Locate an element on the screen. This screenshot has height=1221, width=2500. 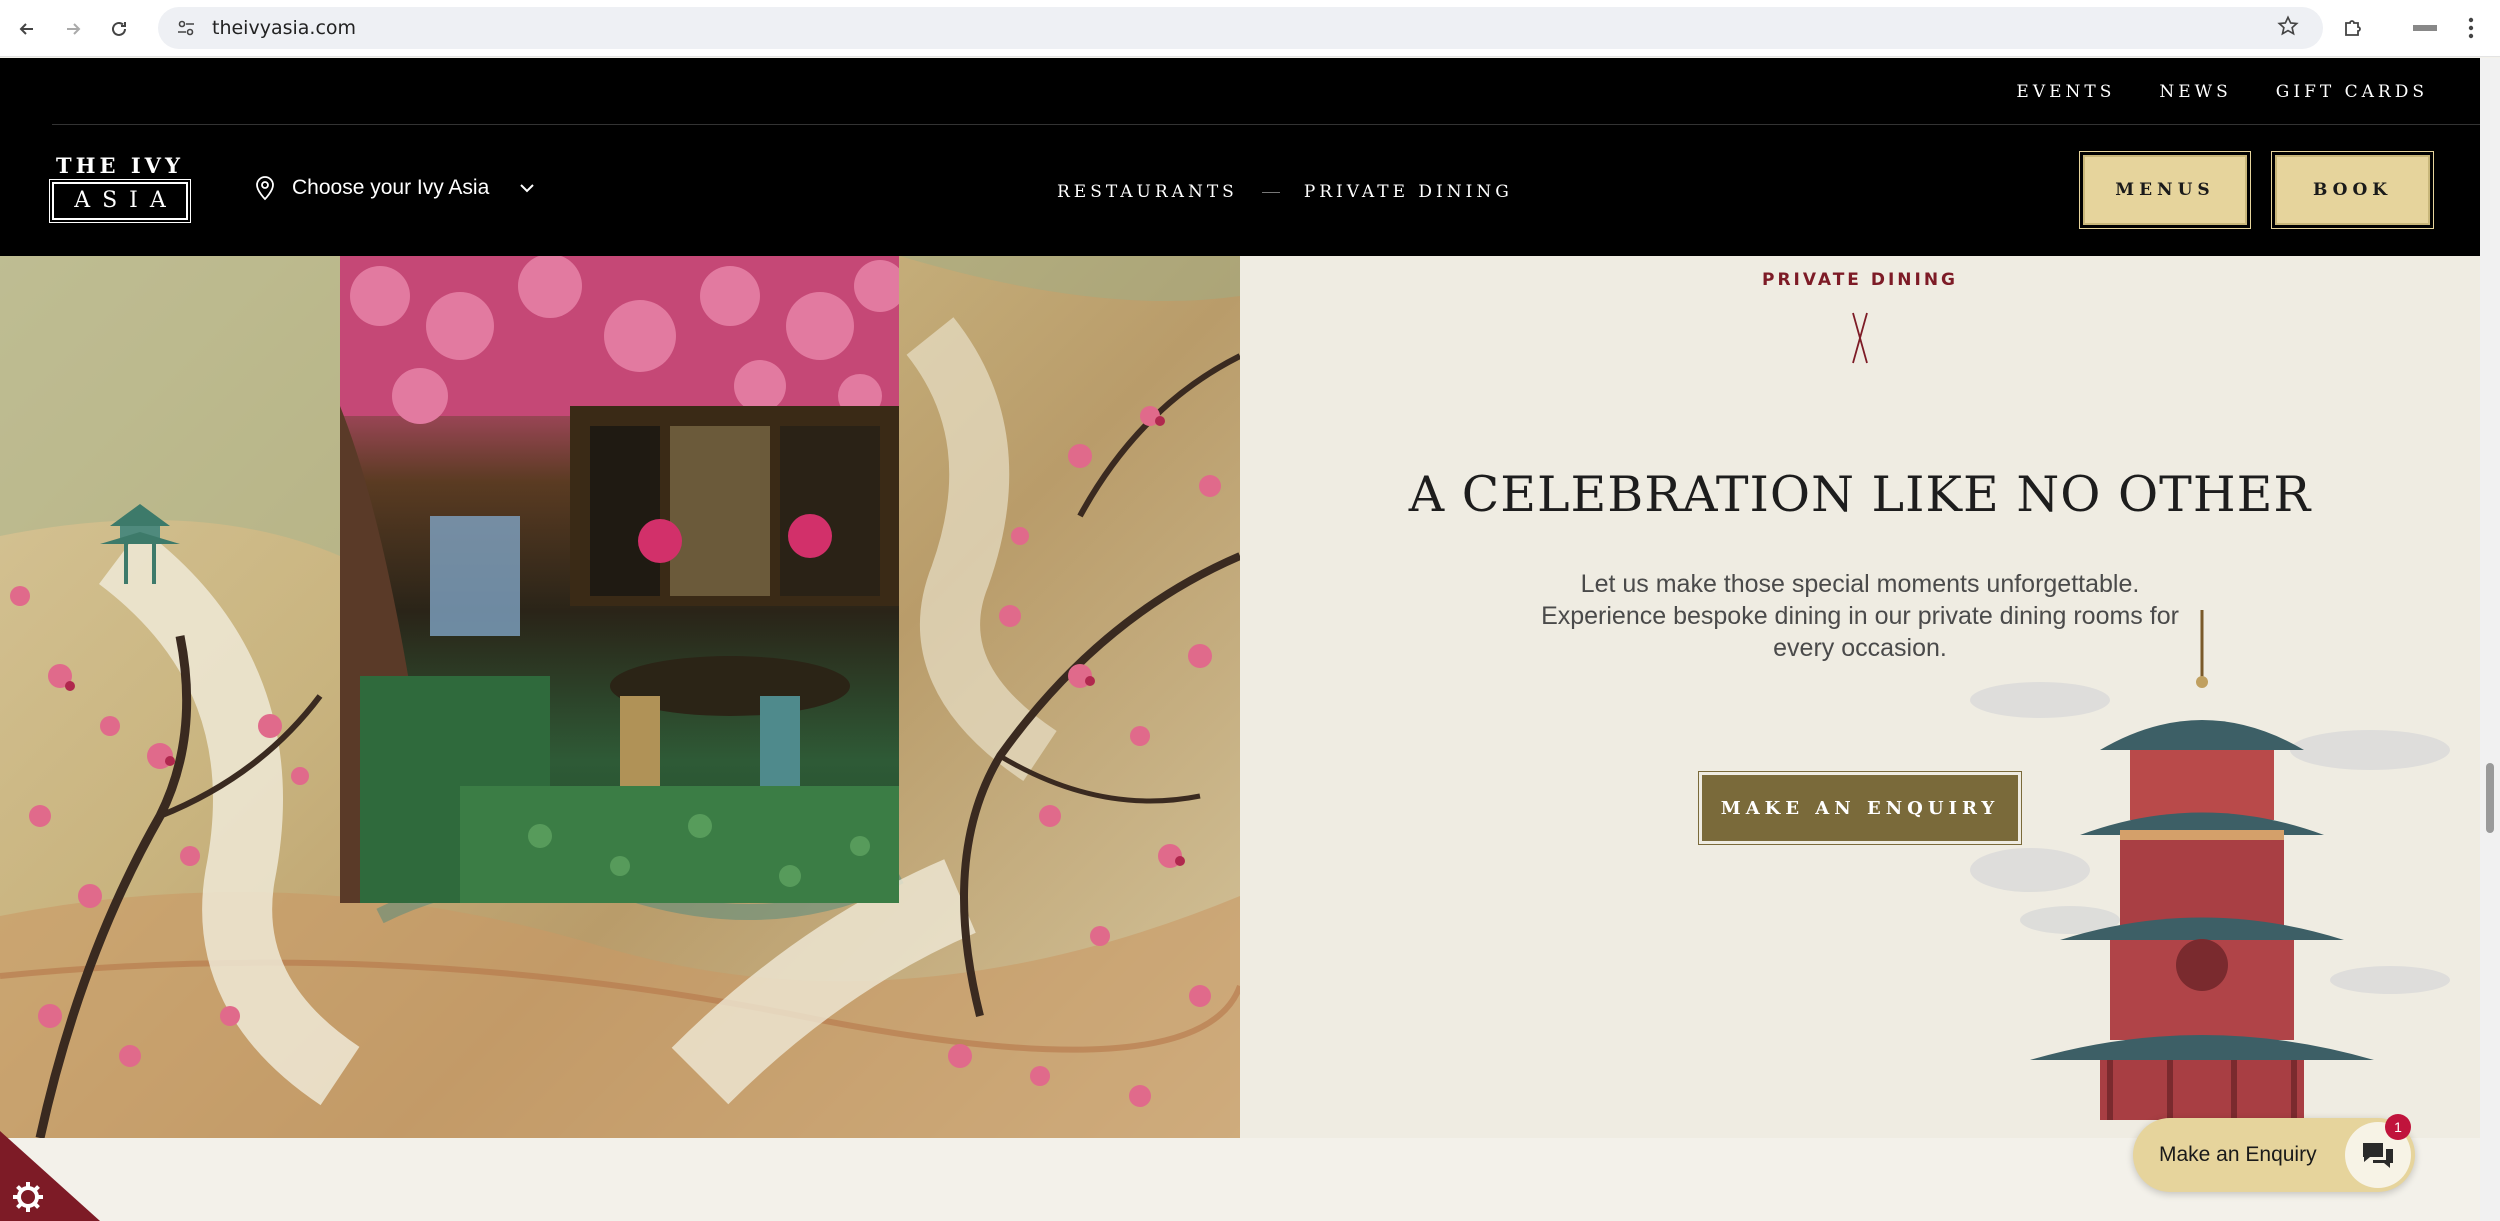
site-logo: THE IVY ASIA is located at coordinates (120, 188).